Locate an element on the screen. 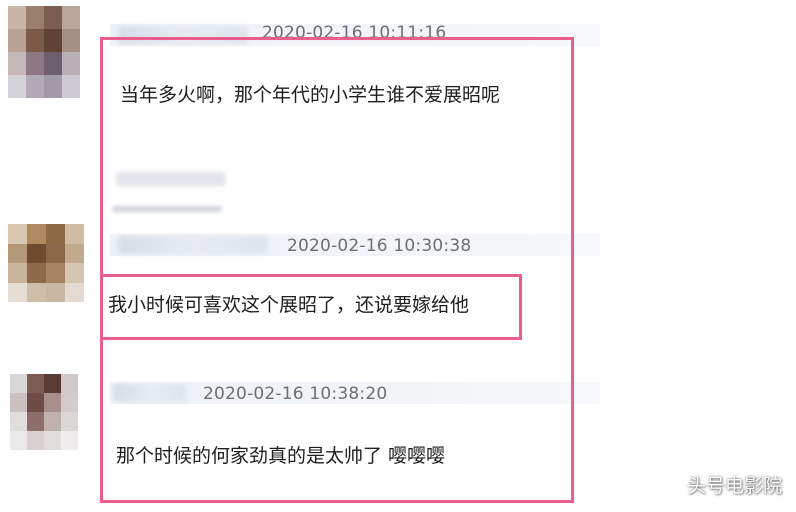 The width and height of the screenshot is (796, 512). highlight-box is located at coordinates (311, 307).